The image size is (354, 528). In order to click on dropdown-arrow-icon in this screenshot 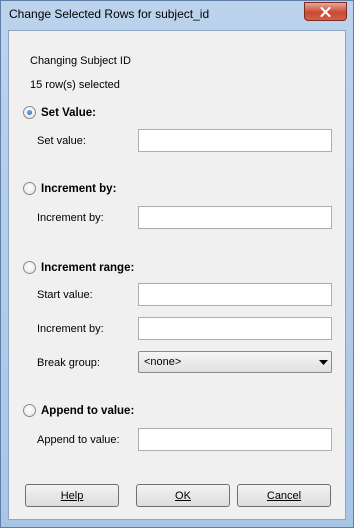, I will do `click(323, 362)`.